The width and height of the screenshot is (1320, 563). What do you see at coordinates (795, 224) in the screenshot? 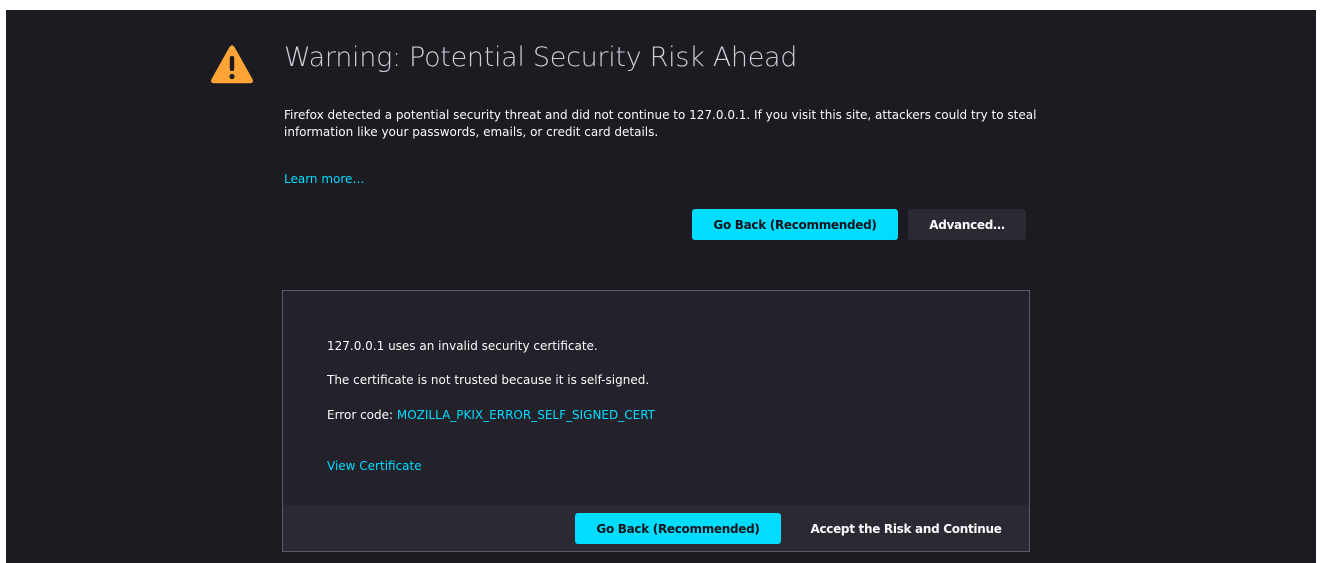
I see `go-back-button: Go Back (Recommended)` at bounding box center [795, 224].